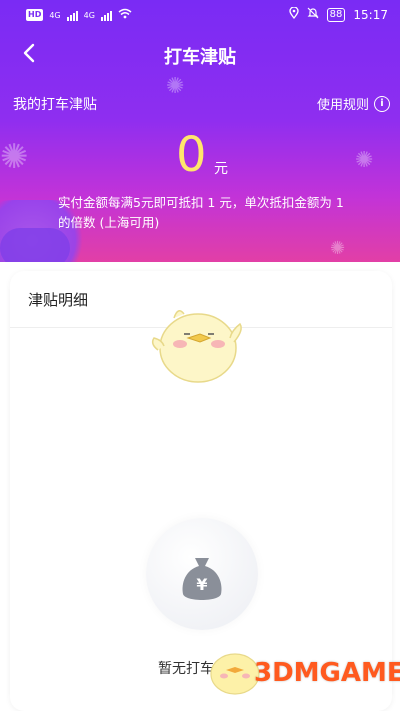 The height and width of the screenshot is (711, 400). Describe the element at coordinates (294, 14) in the screenshot. I see `location-icon` at that location.